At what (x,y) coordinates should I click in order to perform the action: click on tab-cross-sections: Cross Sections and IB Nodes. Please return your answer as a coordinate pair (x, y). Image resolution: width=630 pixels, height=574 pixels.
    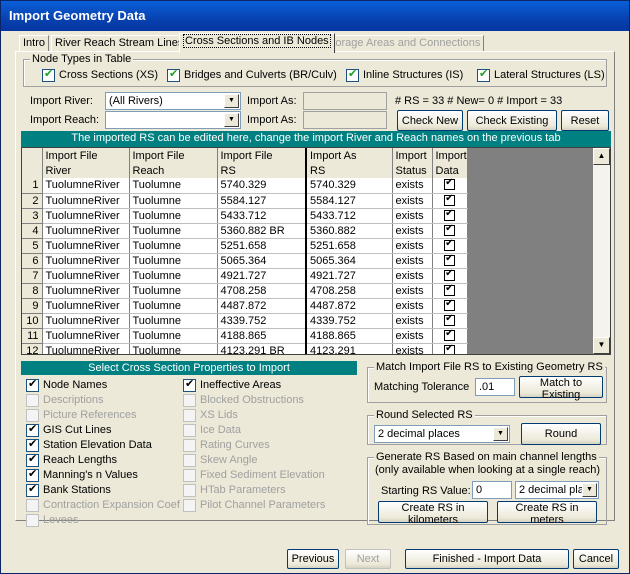
    Looking at the image, I should click on (257, 43).